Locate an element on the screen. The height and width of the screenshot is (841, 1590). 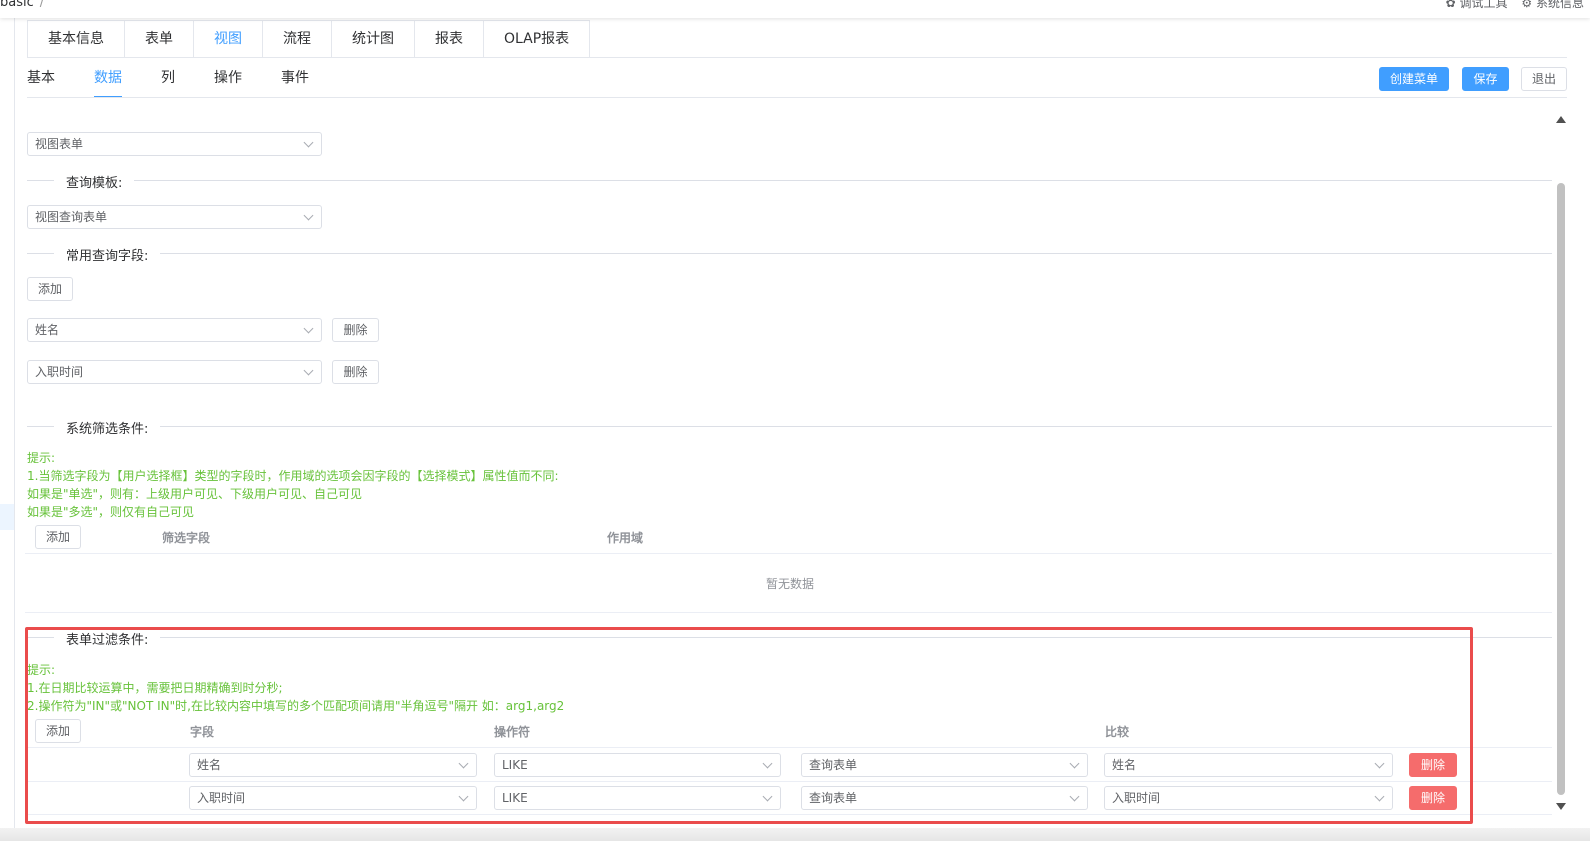
main-tabs: 基本信息 表单 视图 流程 统计图 报表 OLAP报表 is located at coordinates (309, 39).